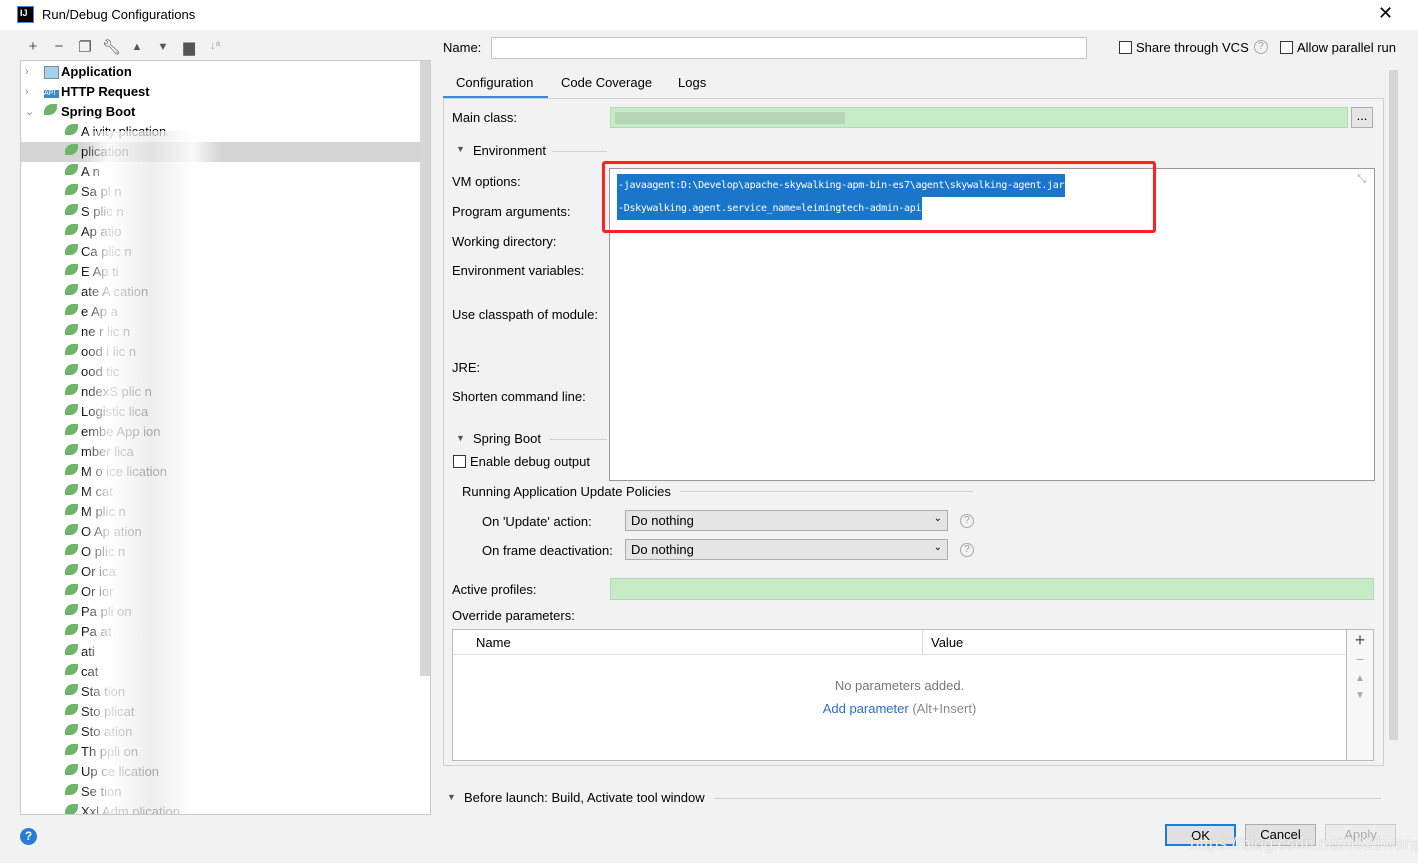 The height and width of the screenshot is (863, 1418). Describe the element at coordinates (606, 82) in the screenshot. I see `tab-code-coverage: Code Coverage` at that location.